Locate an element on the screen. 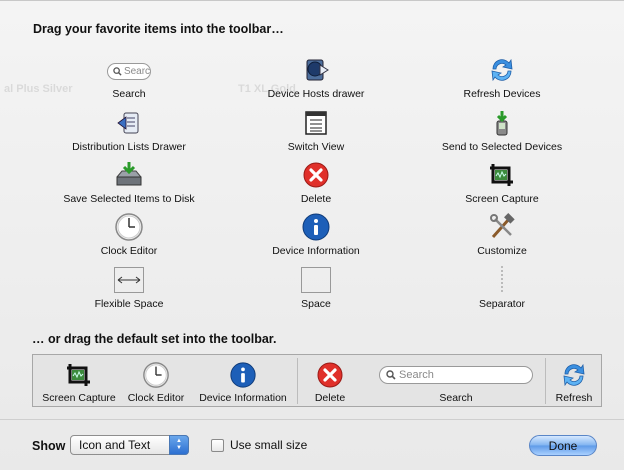  toolbar-item-delete: Delete is located at coordinates (316, 182).